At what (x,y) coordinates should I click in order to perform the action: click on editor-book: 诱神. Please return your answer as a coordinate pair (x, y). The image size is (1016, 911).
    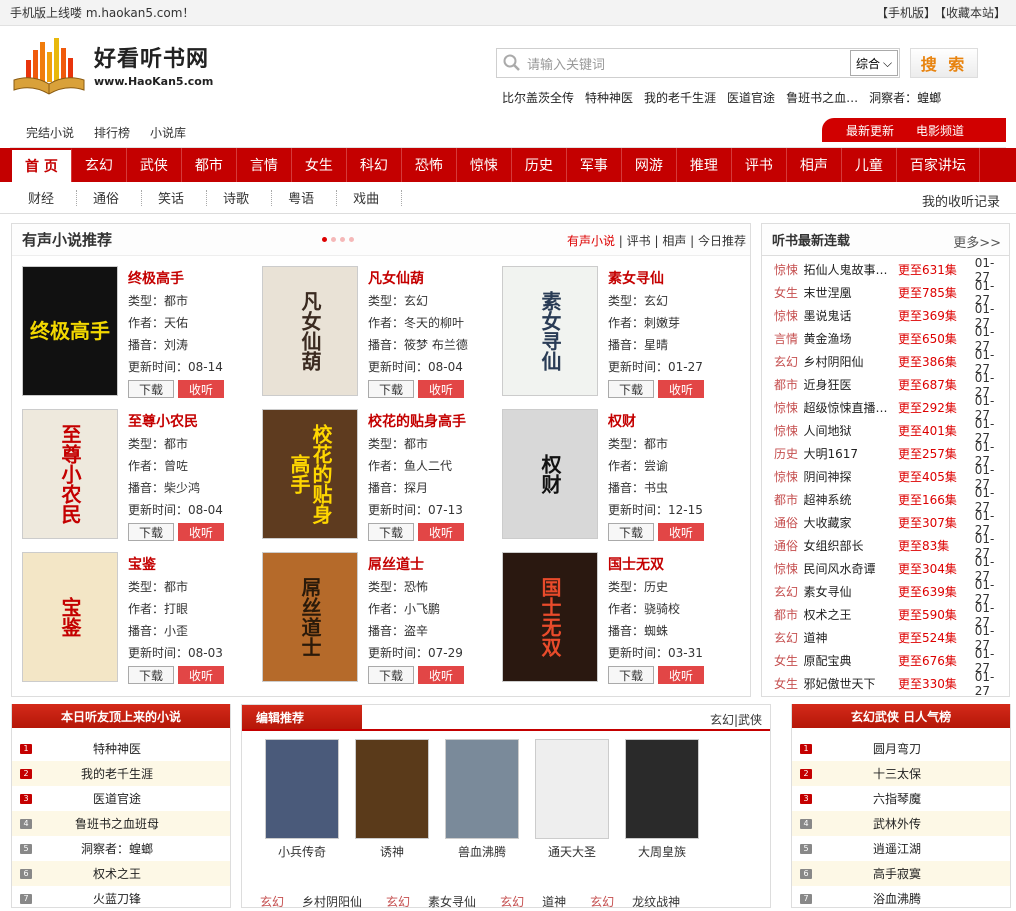
    Looking at the image, I should click on (392, 799).